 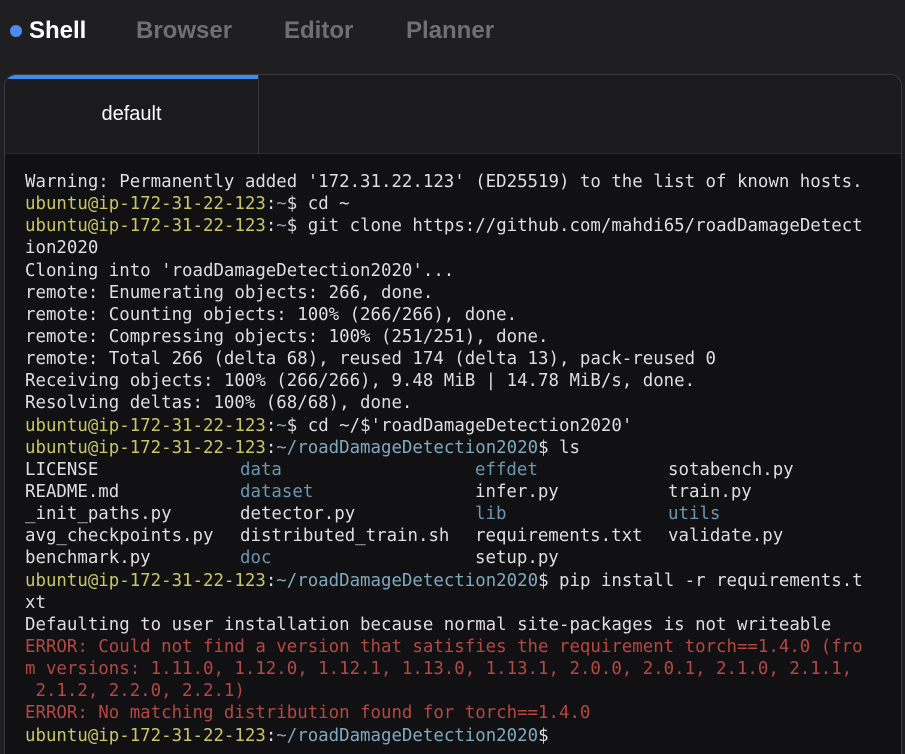 I want to click on top-nav: Shell Browser Editor Planner, so click(x=452, y=31).